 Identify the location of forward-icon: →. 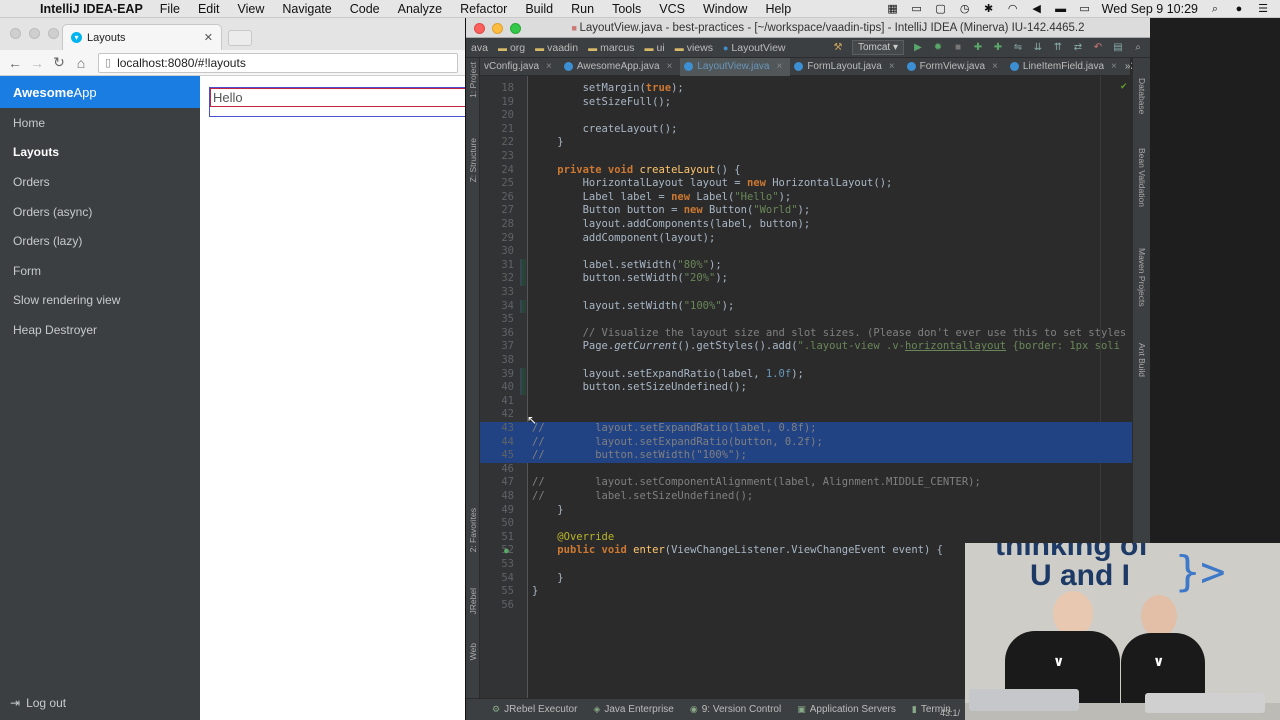
(37, 63).